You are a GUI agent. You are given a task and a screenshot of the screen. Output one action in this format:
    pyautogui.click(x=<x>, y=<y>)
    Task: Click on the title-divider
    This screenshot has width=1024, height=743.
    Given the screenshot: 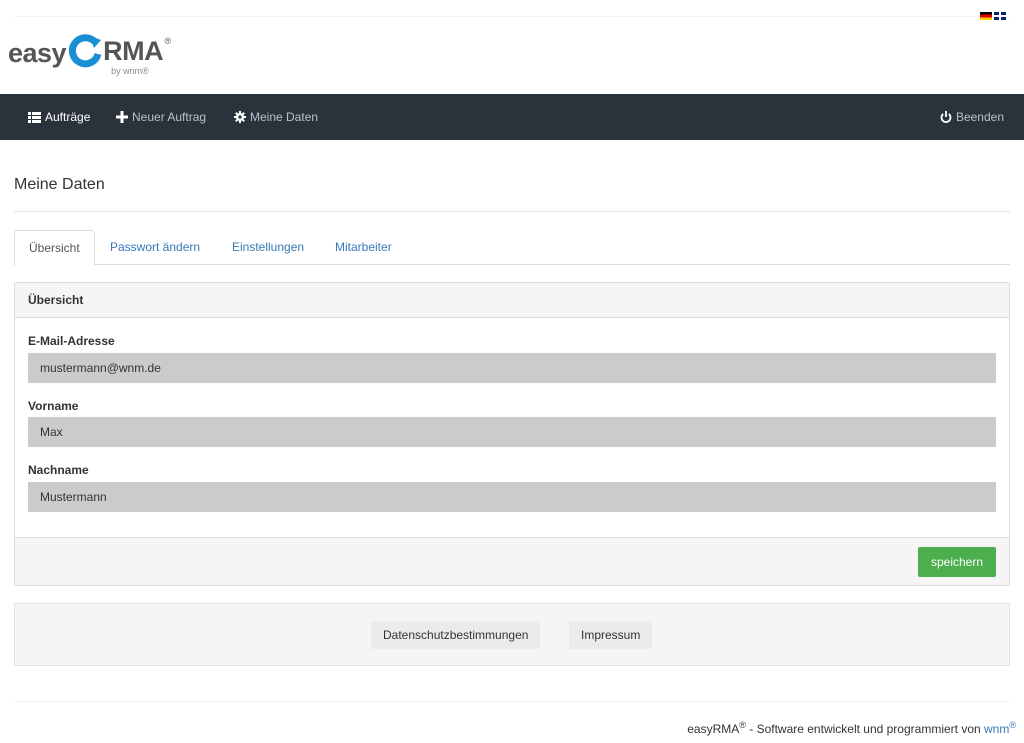 What is the action you would take?
    pyautogui.click(x=512, y=211)
    